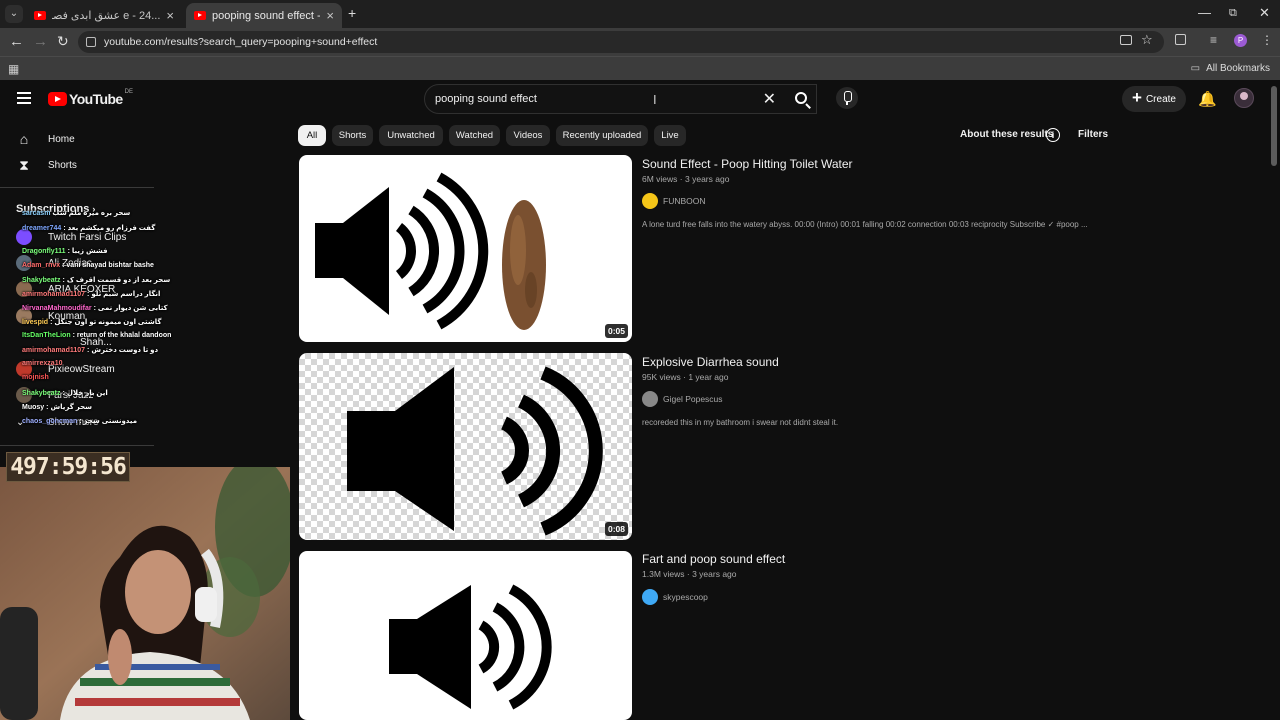 This screenshot has height=720, width=1280. I want to click on mic-icon, so click(847, 98).